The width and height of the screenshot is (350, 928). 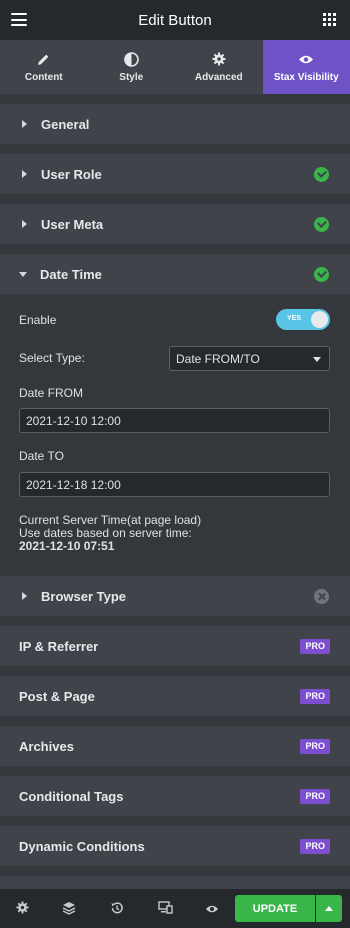 I want to click on server-time-value: 2021-12-10 07:51, so click(x=67, y=546).